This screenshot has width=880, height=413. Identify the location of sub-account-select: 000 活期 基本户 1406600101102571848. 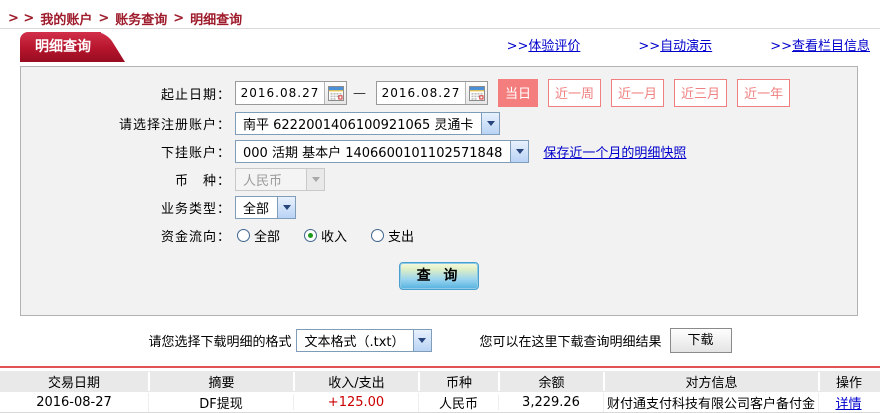
(382, 151).